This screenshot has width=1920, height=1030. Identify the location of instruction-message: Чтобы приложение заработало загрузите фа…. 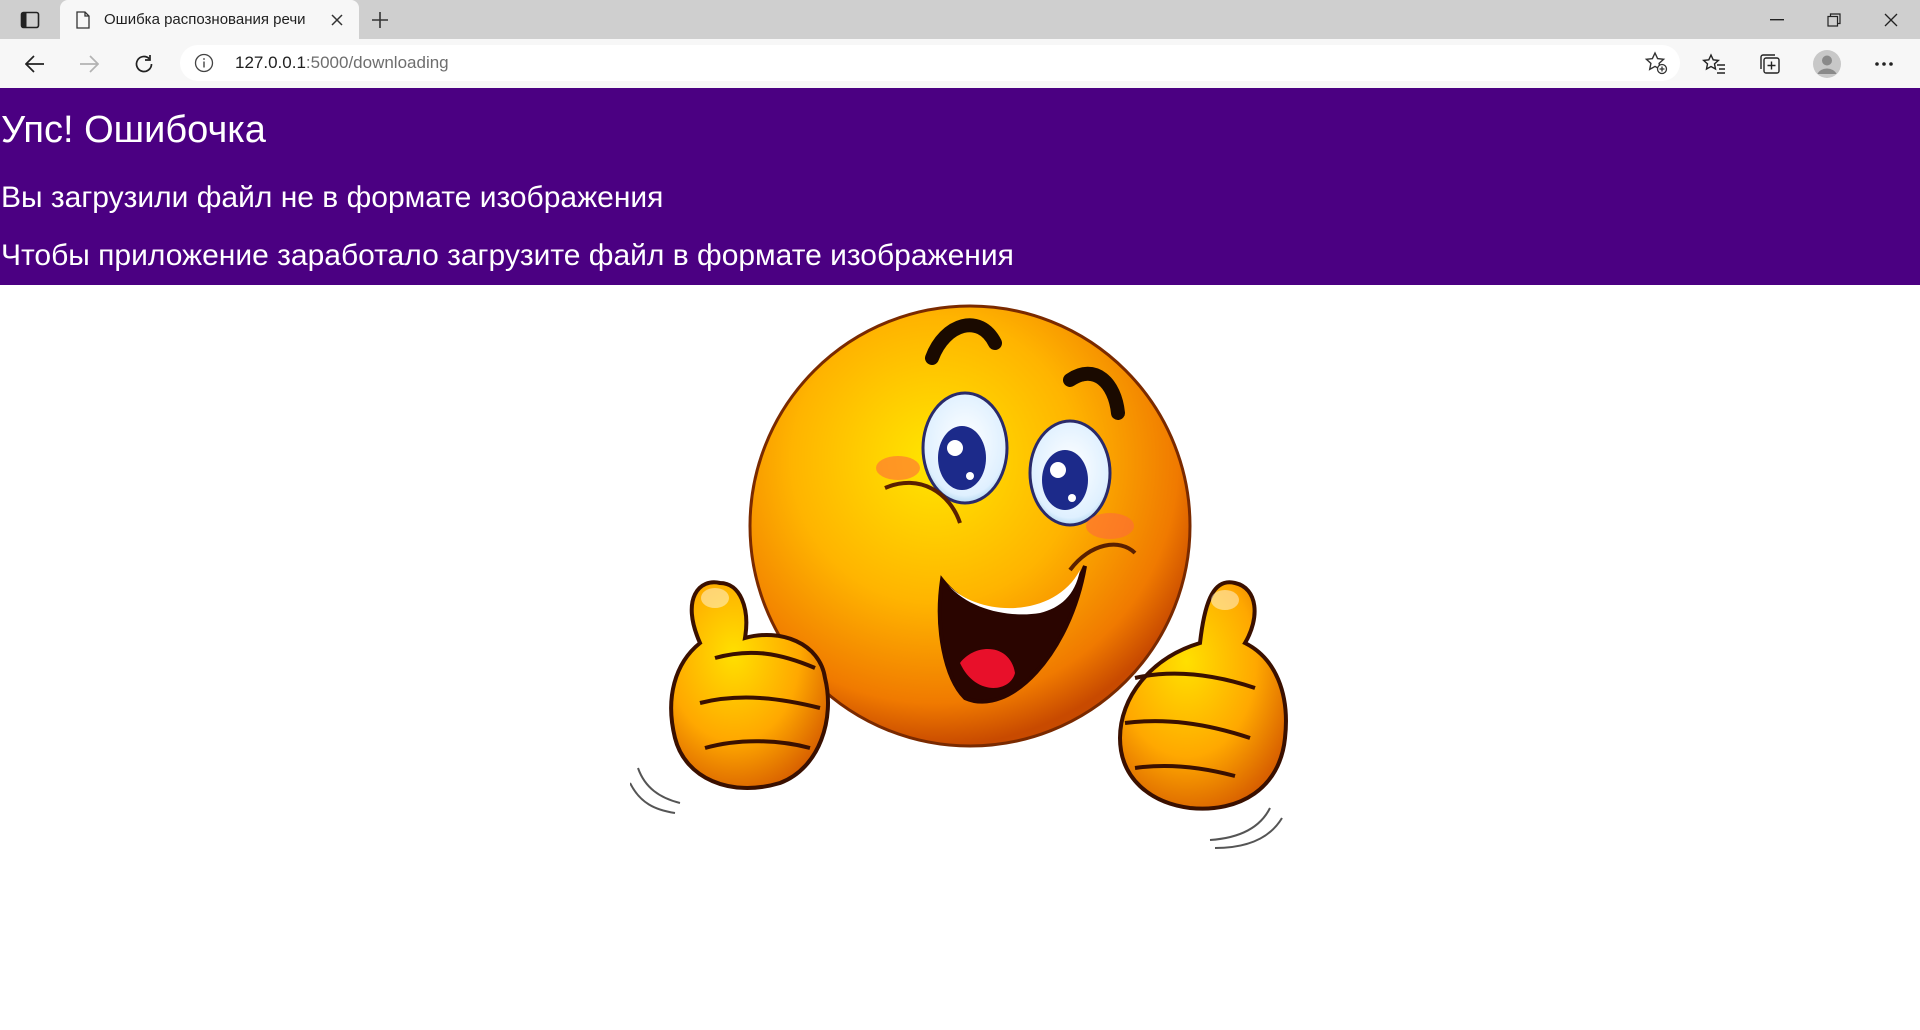
(507, 255).